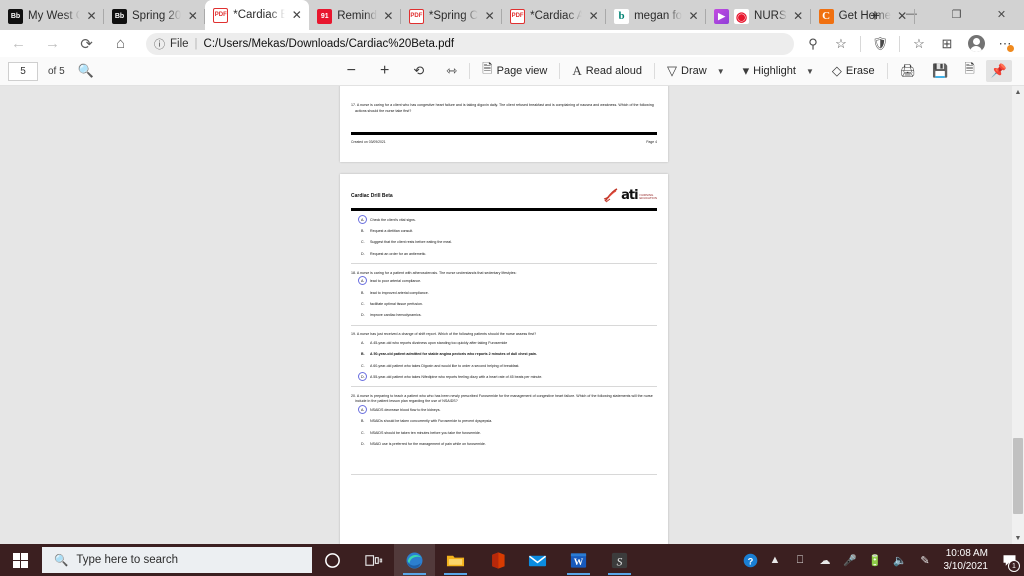  Describe the element at coordinates (841, 44) in the screenshot. I see `add-favorite-icon: ☆` at that location.